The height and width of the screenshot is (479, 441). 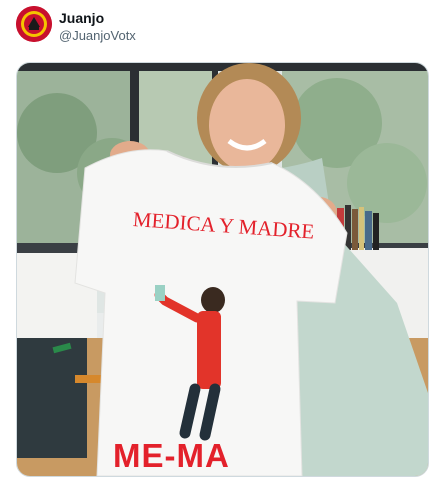 I want to click on author-handle: @JuanjoVotx, so click(x=97, y=35).